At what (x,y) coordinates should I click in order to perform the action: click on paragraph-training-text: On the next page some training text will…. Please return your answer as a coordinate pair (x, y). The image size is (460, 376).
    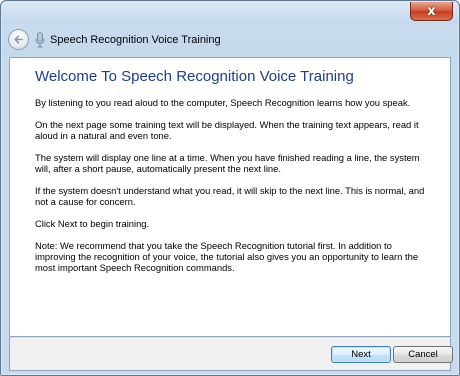
    Looking at the image, I should click on (227, 130).